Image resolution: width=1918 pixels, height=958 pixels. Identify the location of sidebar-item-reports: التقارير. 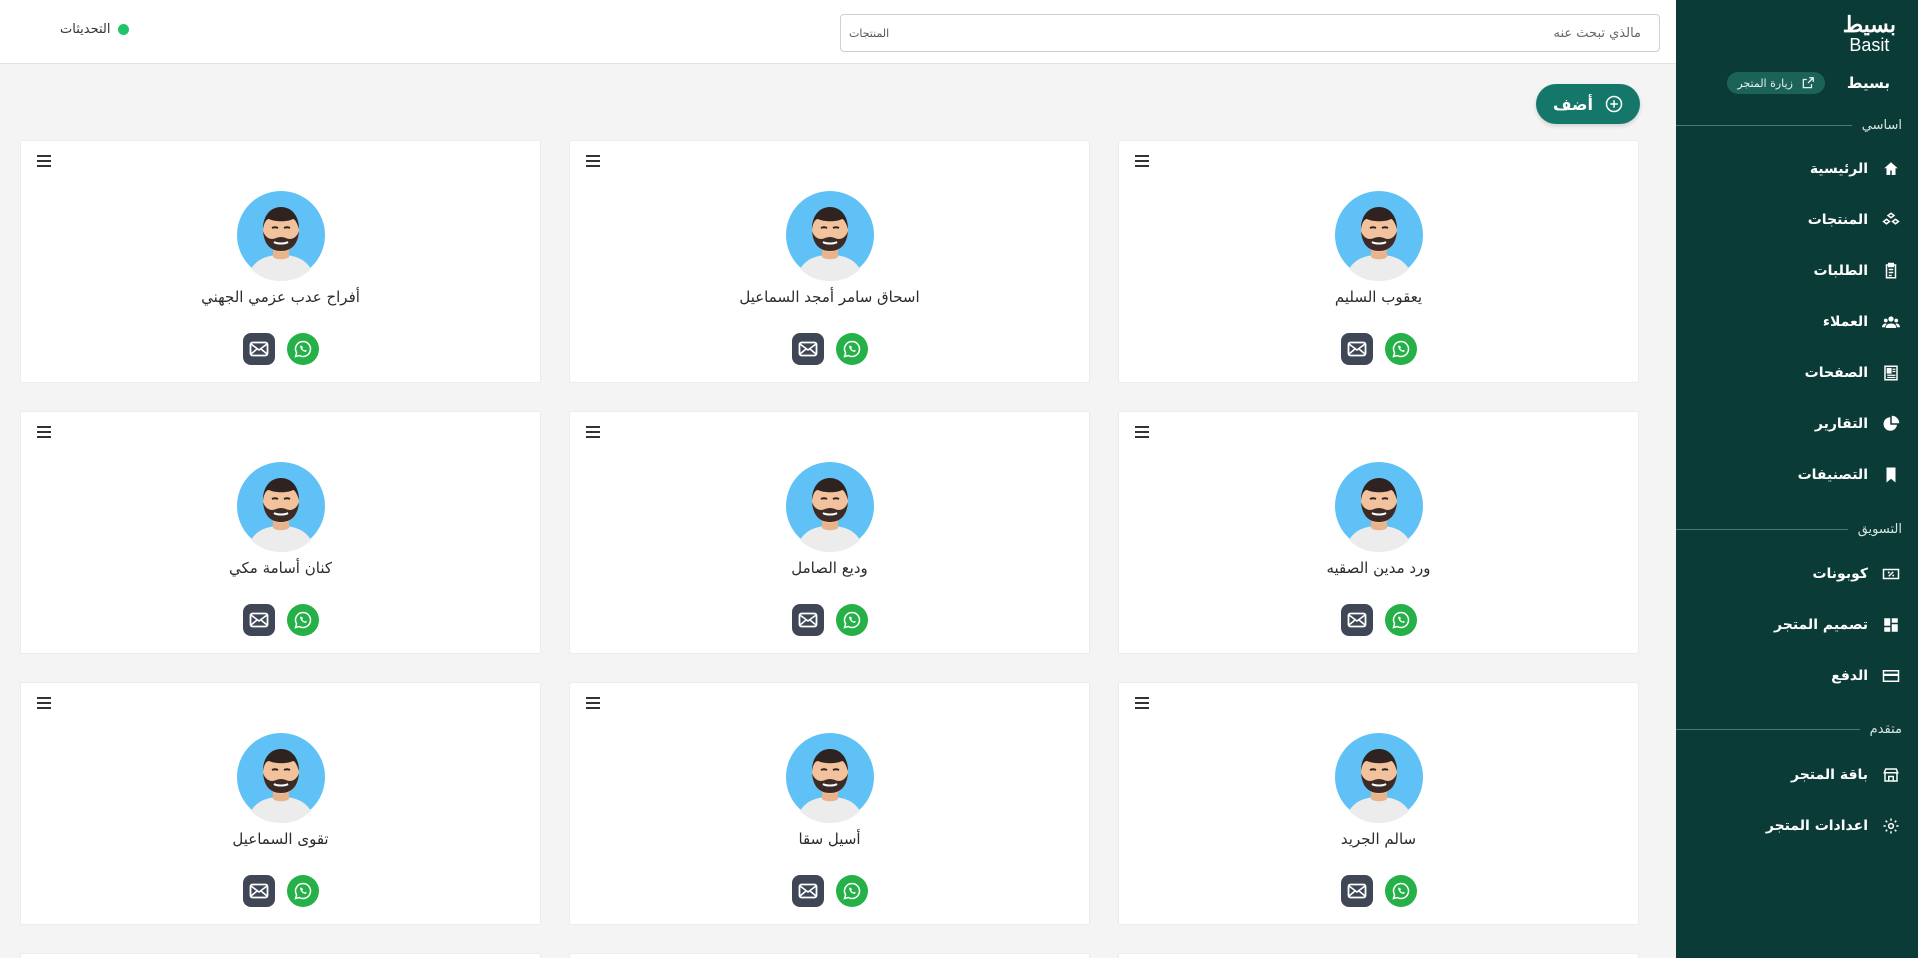
(1857, 424).